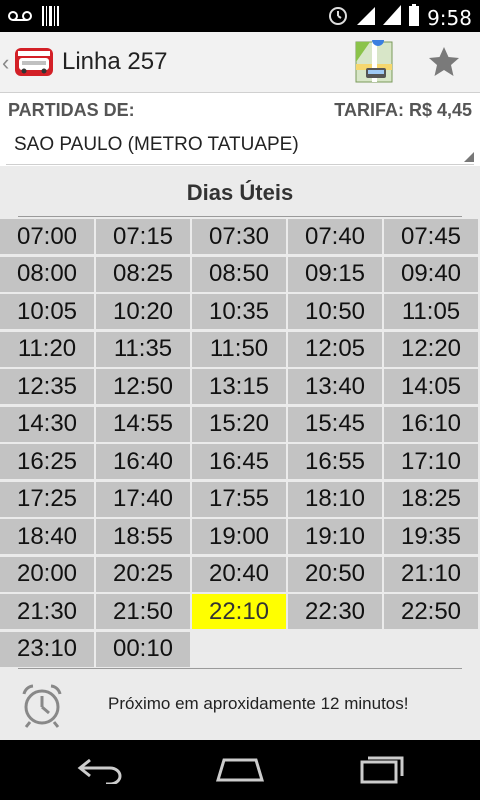 This screenshot has width=480, height=800. I want to click on origin-spinner: SAO PAULO (METRO TATUAPE), so click(240, 145).